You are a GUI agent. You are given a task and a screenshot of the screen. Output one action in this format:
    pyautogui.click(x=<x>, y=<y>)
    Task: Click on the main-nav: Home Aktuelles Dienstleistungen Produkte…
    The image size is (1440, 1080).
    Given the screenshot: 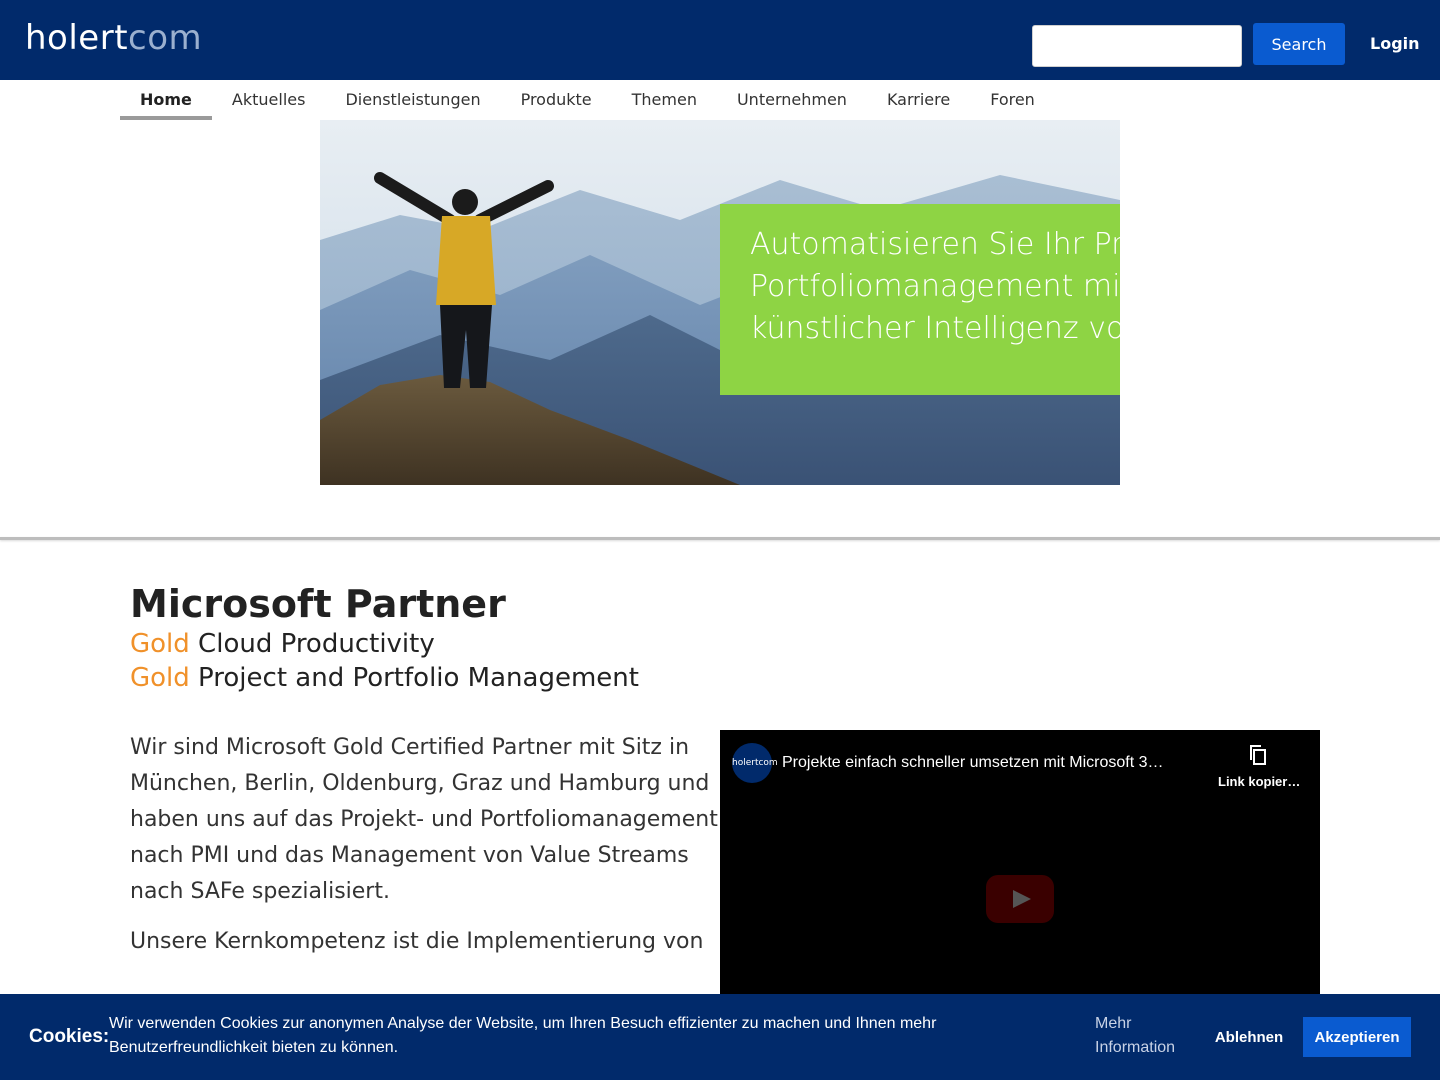 What is the action you would take?
    pyautogui.click(x=587, y=100)
    